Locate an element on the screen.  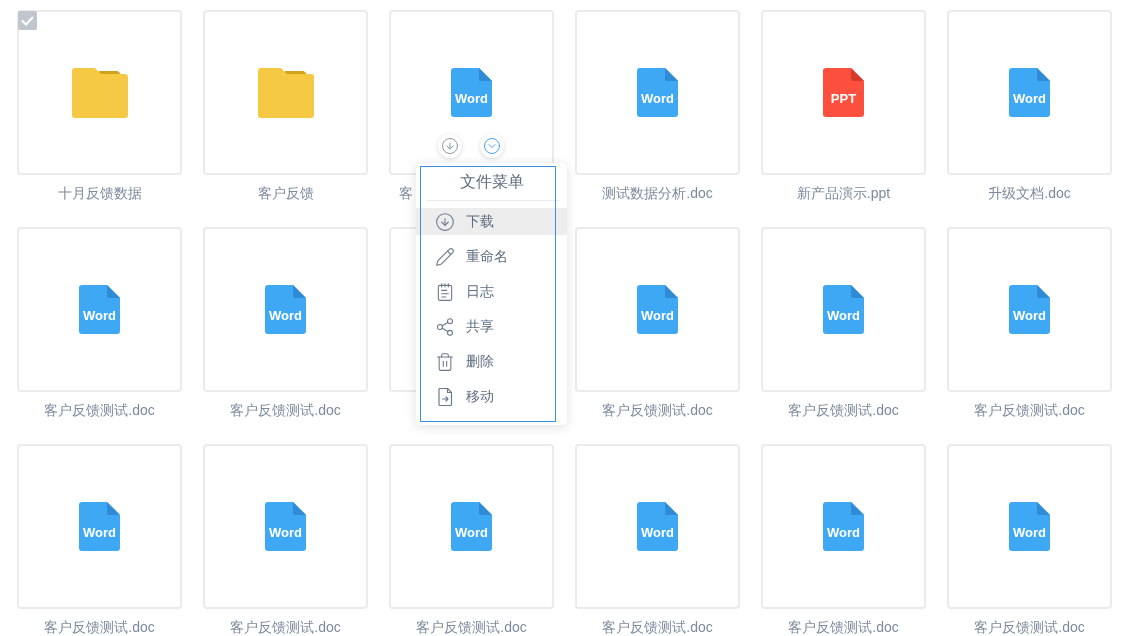
document-icon: PPT is located at coordinates (843, 92).